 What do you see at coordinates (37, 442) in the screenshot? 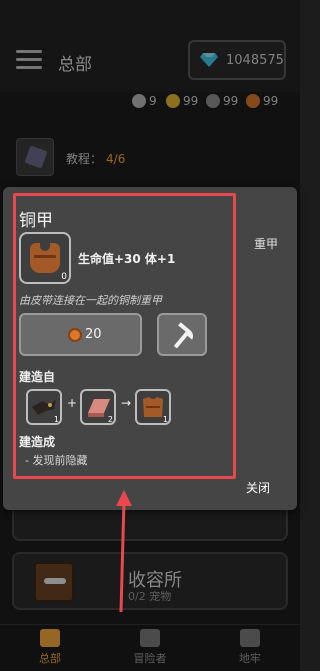
I see `builds-into-label: 建造成` at bounding box center [37, 442].